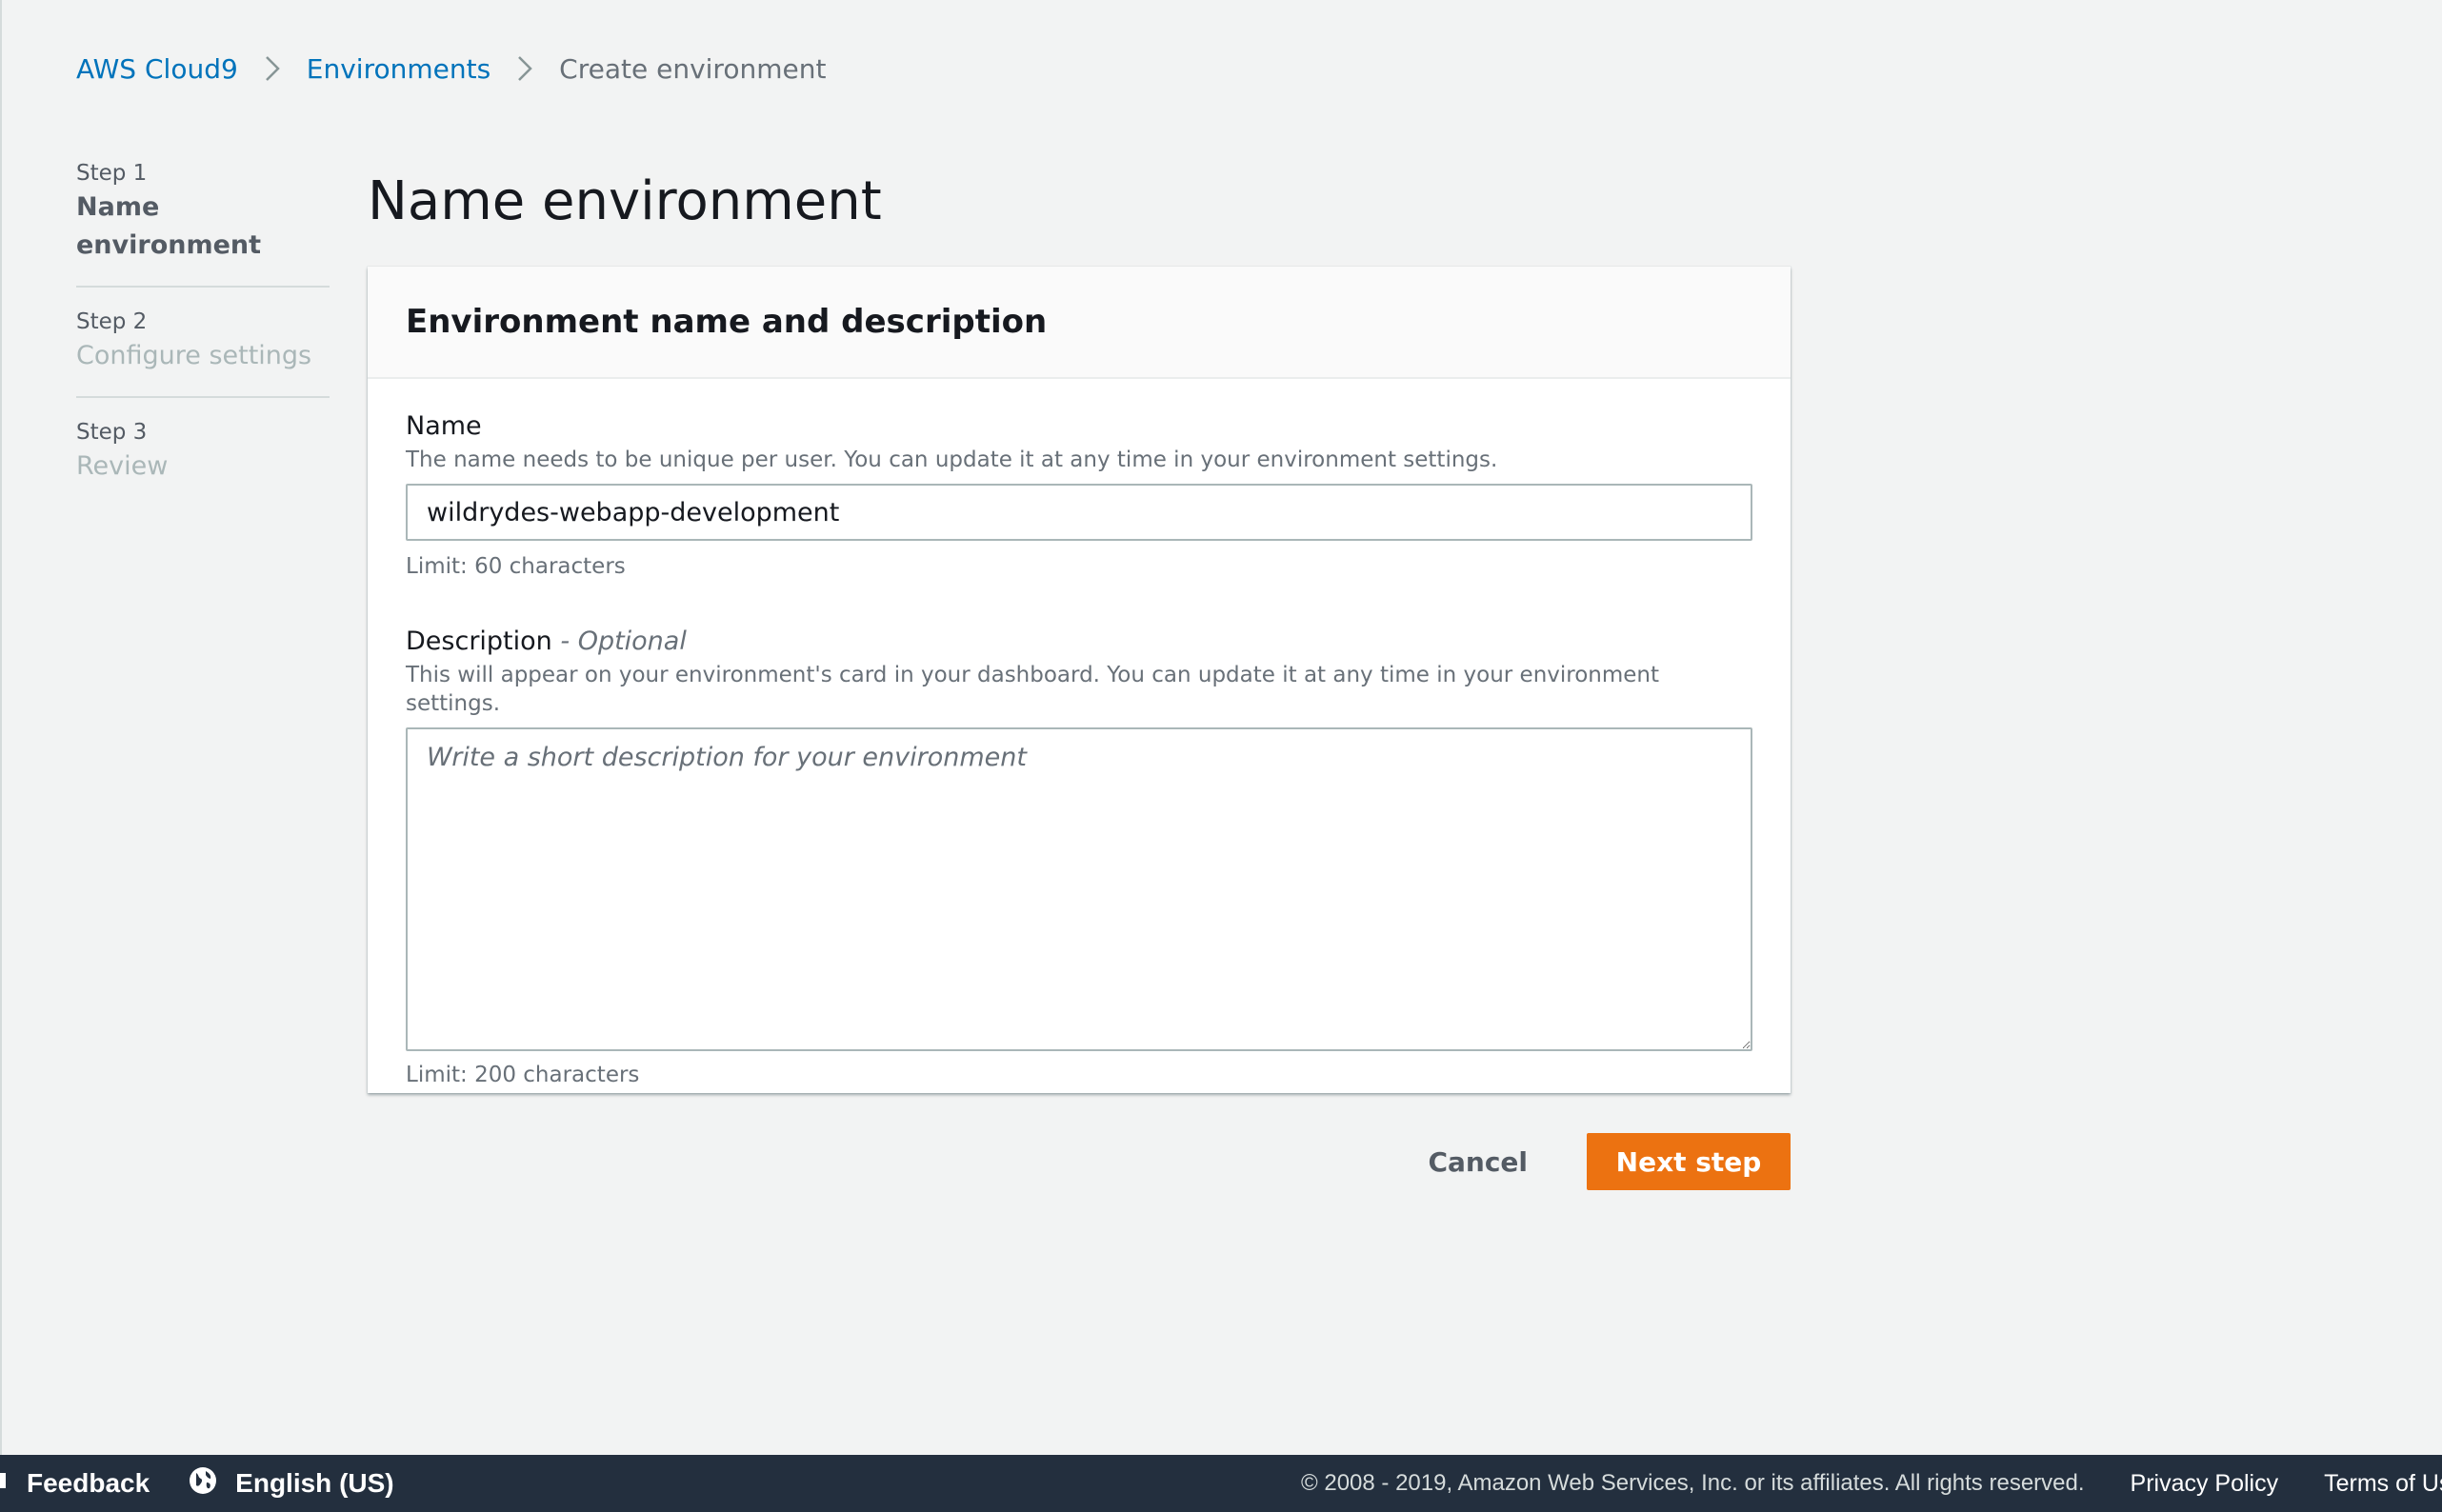  What do you see at coordinates (523, 1075) in the screenshot?
I see `description-limit: Limit: 200 characters` at bounding box center [523, 1075].